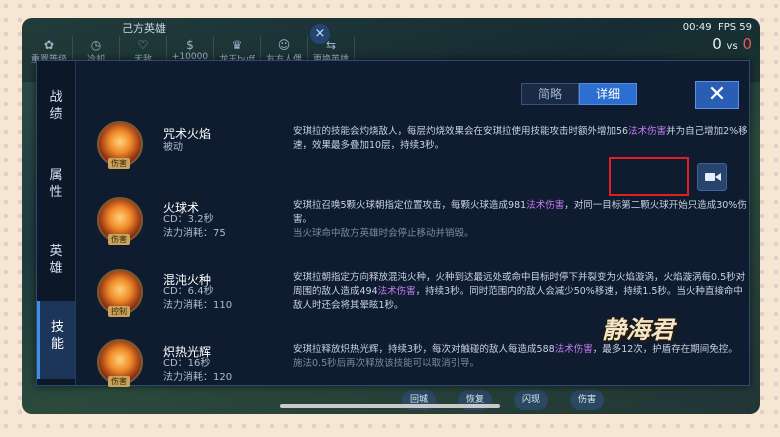 The height and width of the screenshot is (437, 780). I want to click on desc-text: ，最多12次，护盾存在期间免控。, so click(665, 349).